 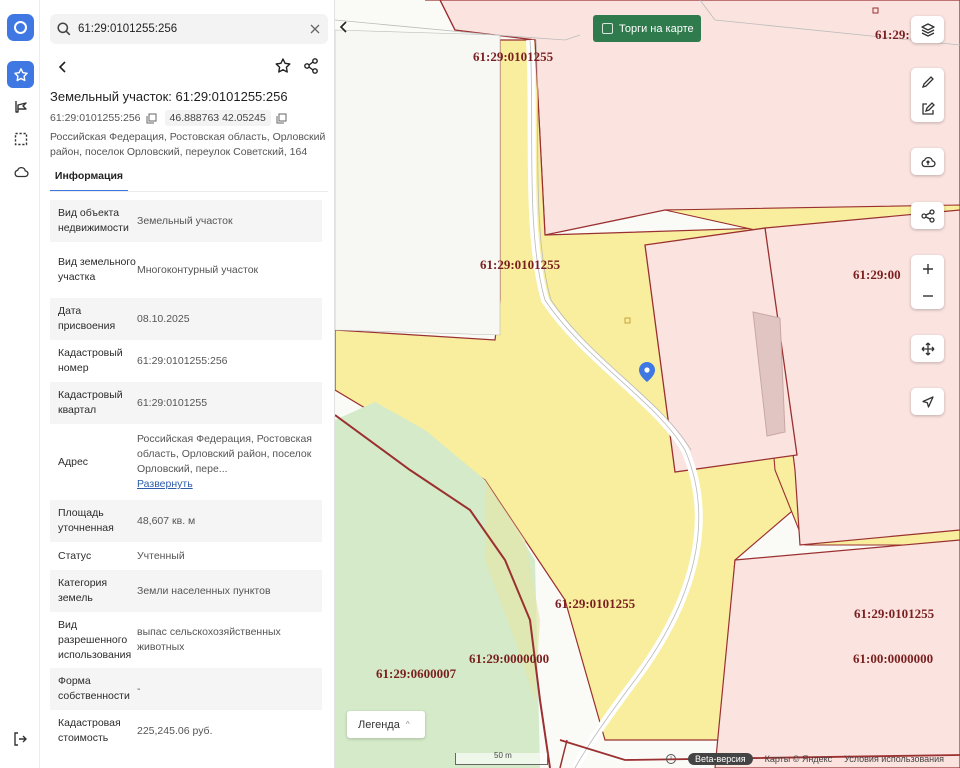 What do you see at coordinates (671, 758) in the screenshot?
I see `info-icon: i` at bounding box center [671, 758].